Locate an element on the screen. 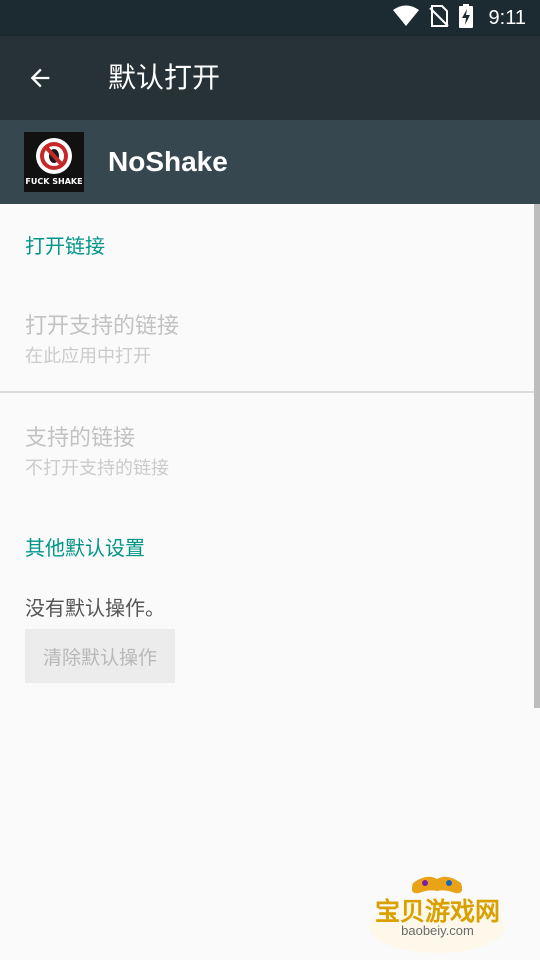 This screenshot has width=540, height=960. section-header-other-defaults: 其他默认设置 is located at coordinates (85, 548).